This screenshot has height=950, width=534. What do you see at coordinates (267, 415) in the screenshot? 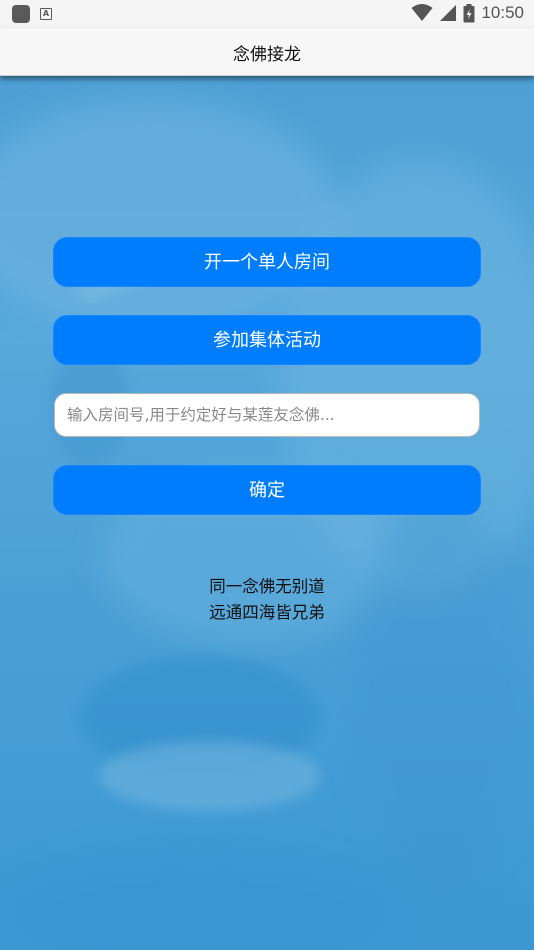
I see `room-number-input` at bounding box center [267, 415].